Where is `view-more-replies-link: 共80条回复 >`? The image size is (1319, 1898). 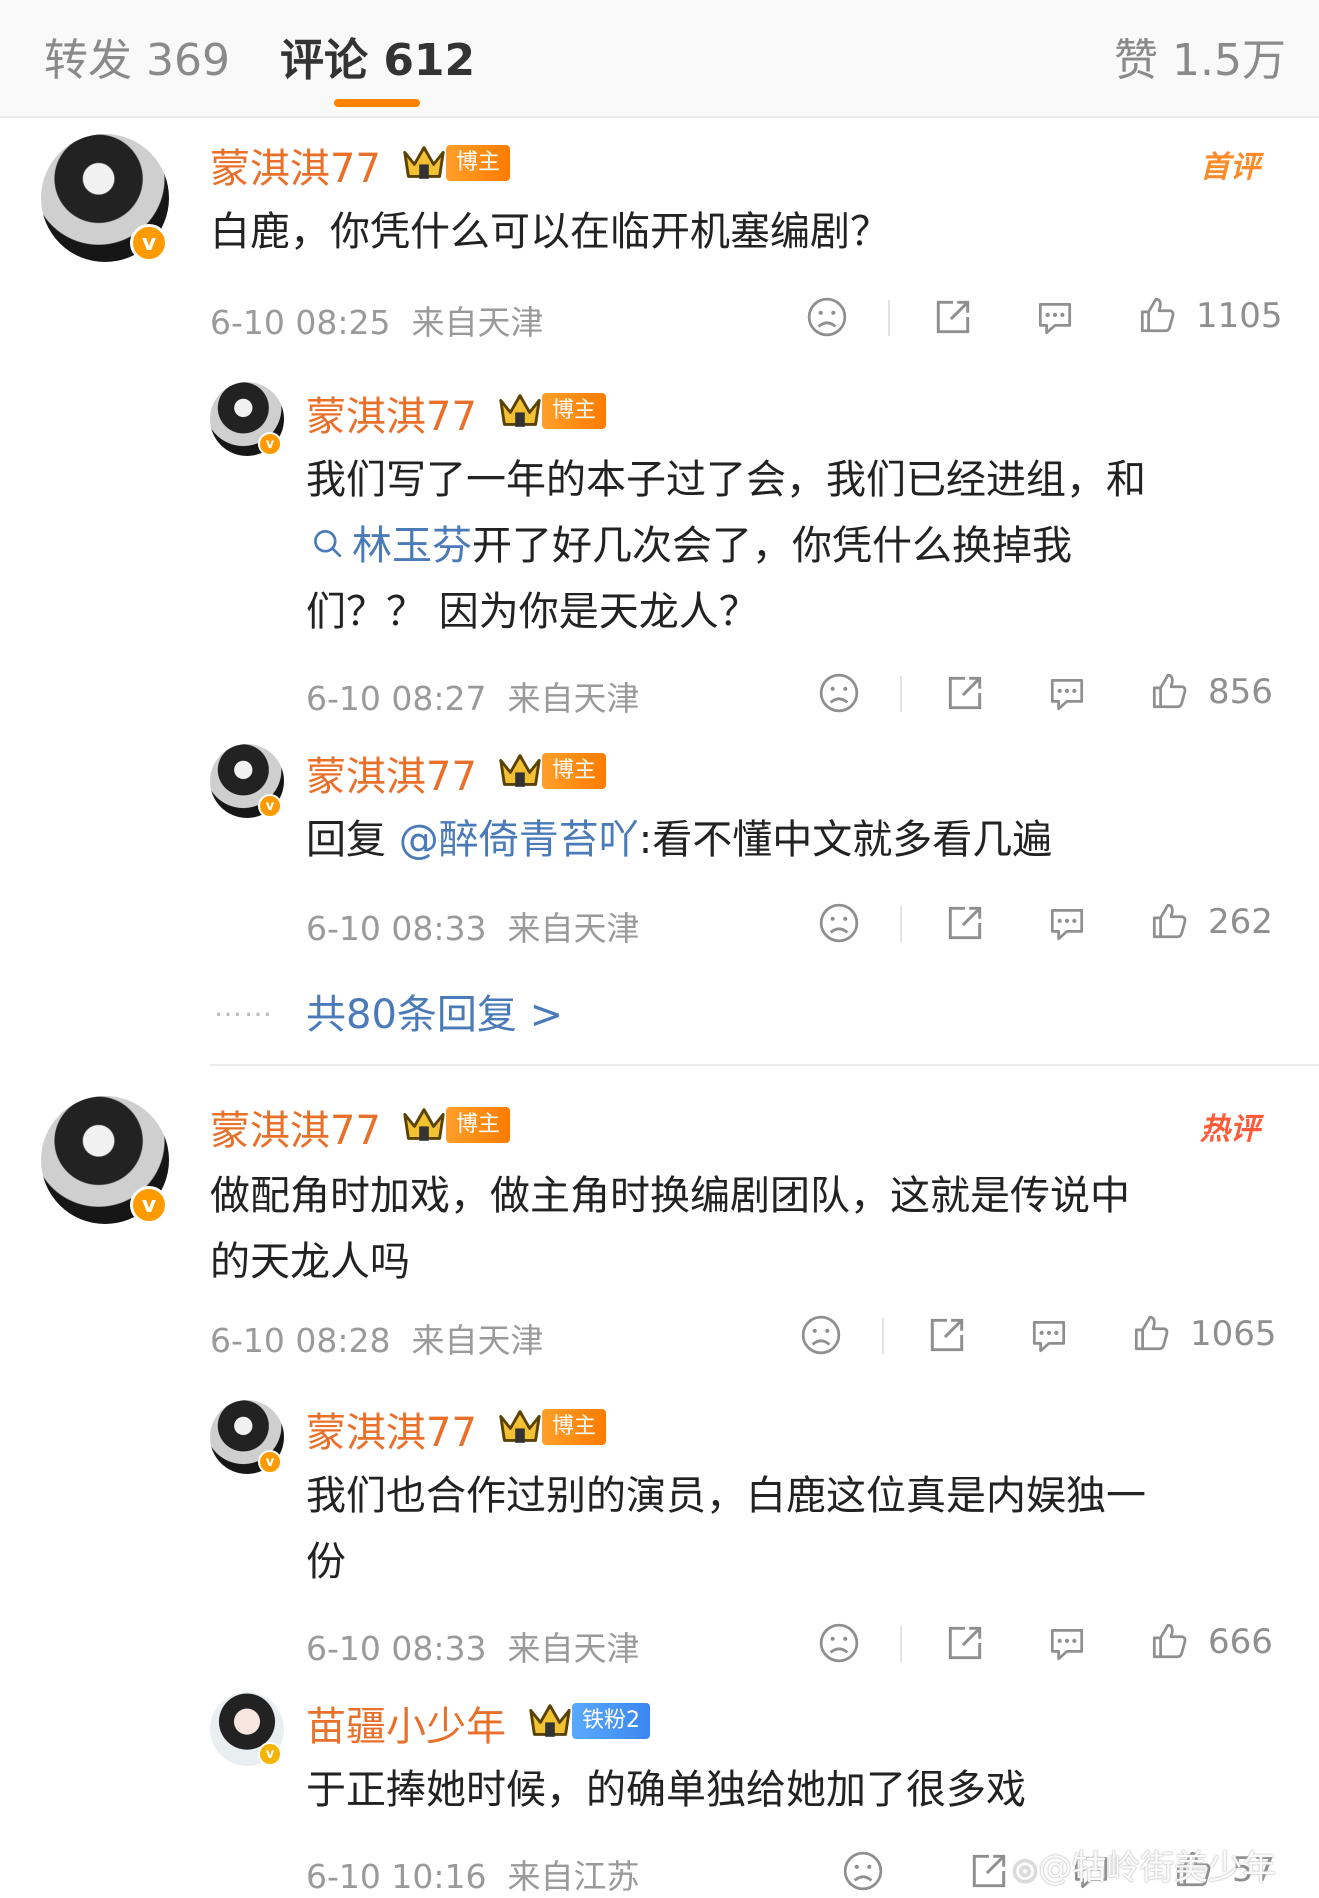 view-more-replies-link: 共80条回复 > is located at coordinates (434, 1011).